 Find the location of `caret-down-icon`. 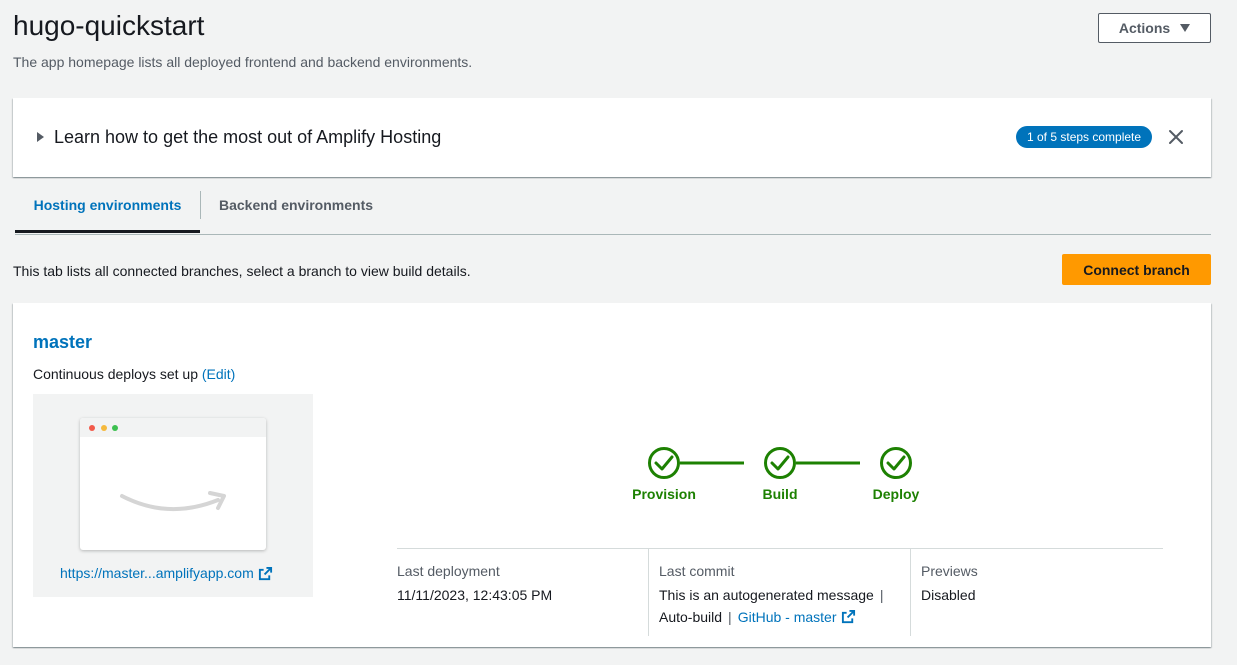

caret-down-icon is located at coordinates (1185, 28).